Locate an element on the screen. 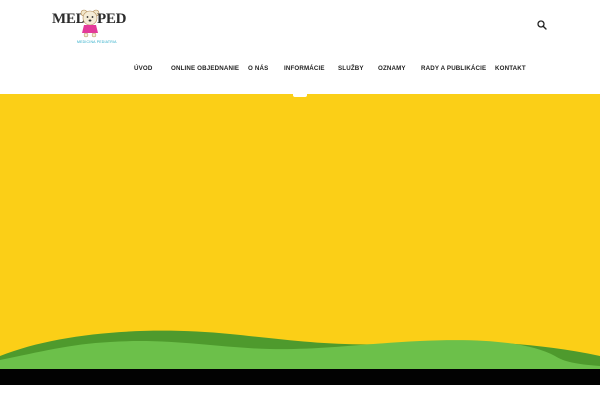 The height and width of the screenshot is (400, 600). site-logo: MED PED MEDICINA PEDIATRIA is located at coordinates (89, 28).